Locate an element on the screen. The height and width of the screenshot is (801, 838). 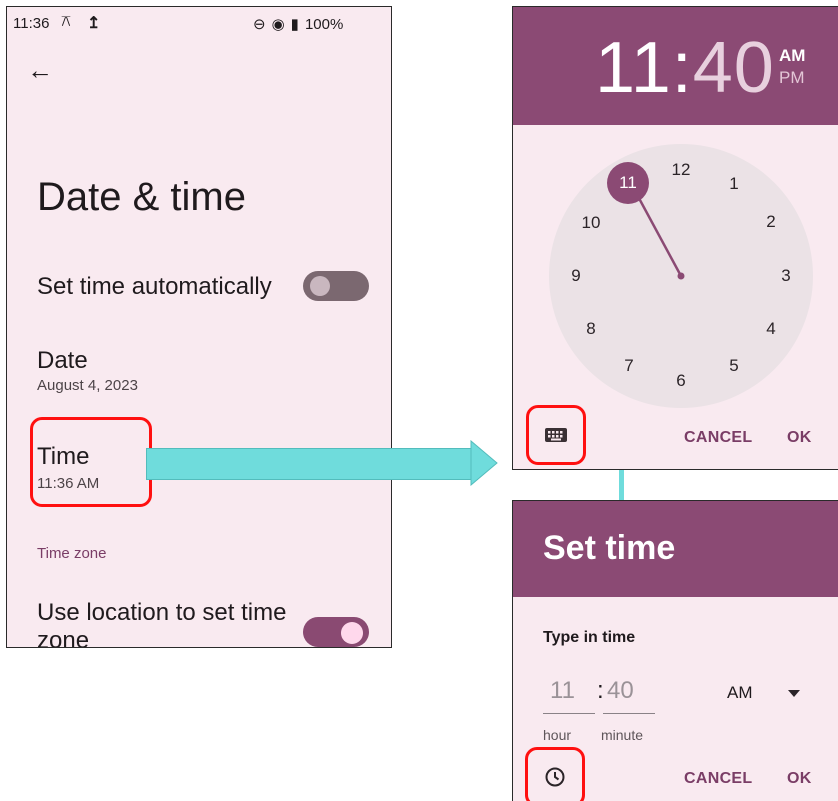
do-not-disturb-icon: ⊖ is located at coordinates (259, 24).